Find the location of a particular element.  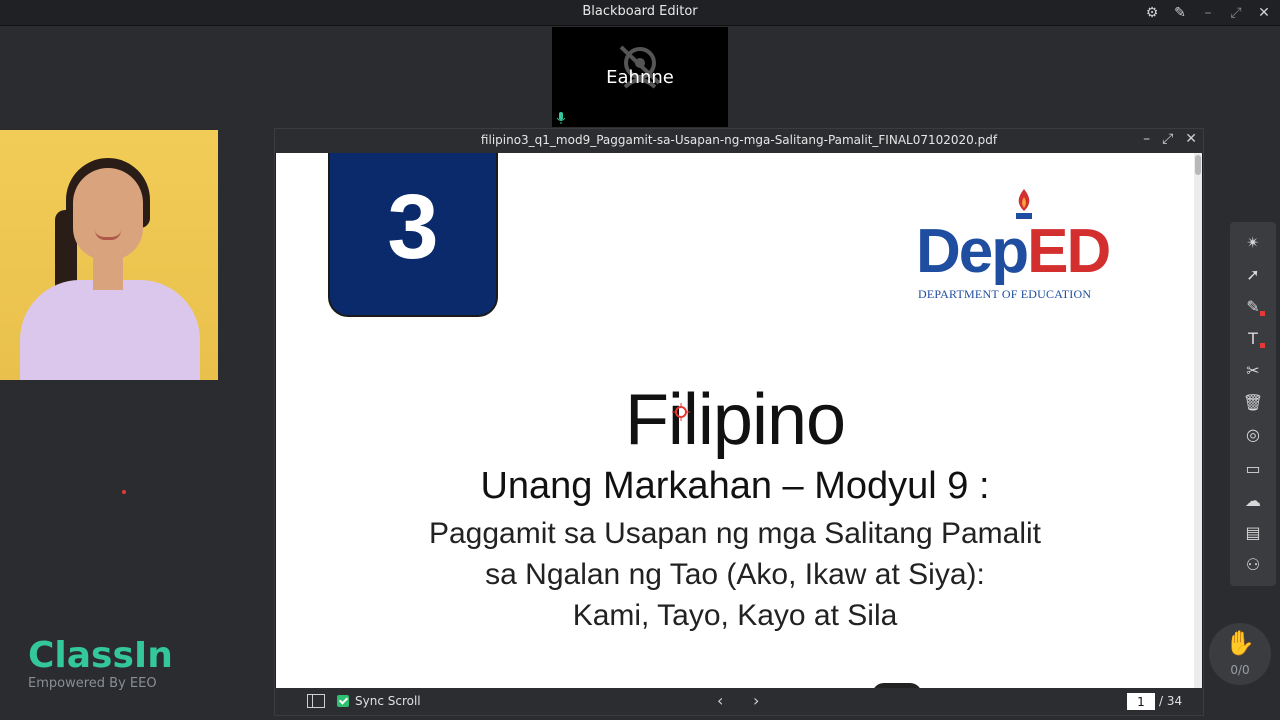

grade-number: 3 is located at coordinates (413, 227).